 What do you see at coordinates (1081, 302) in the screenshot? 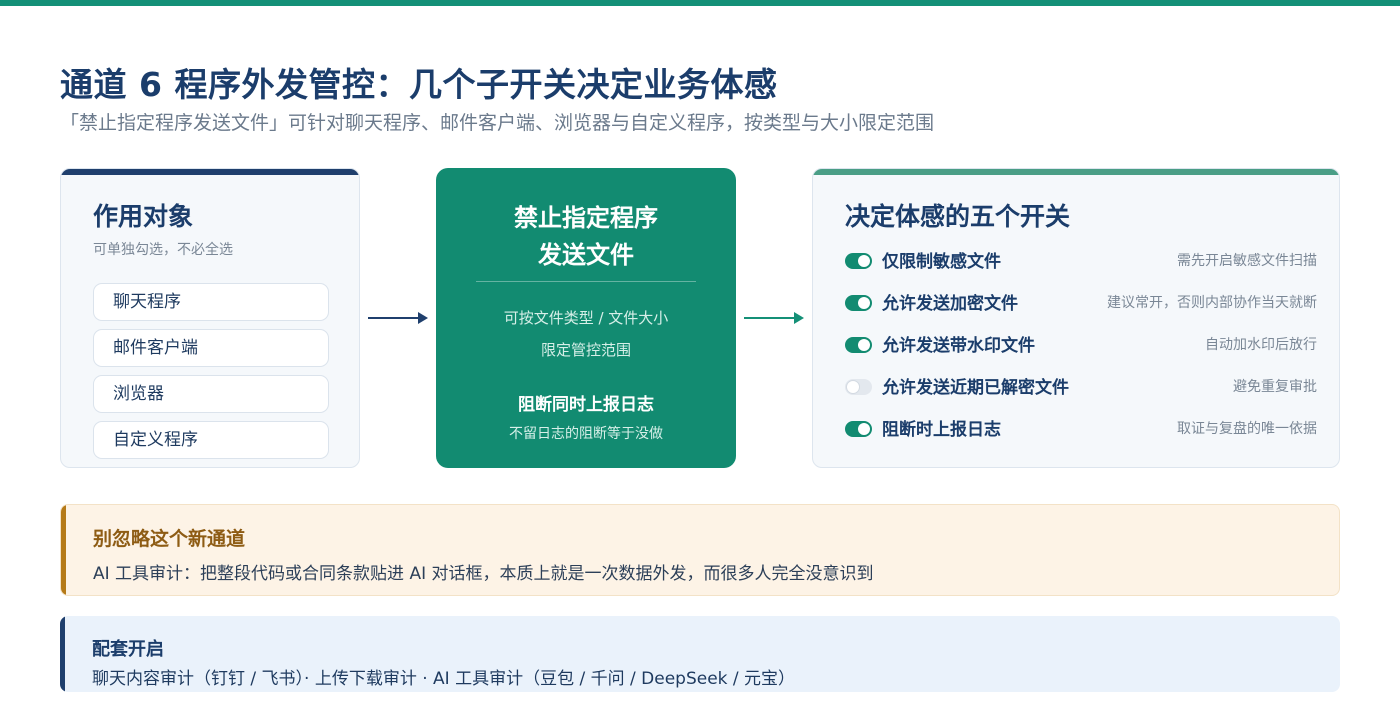
I see `switch-row-allow-encrypted: 允许发送加密文件 建议常开，否则内部协作当天就断` at bounding box center [1081, 302].